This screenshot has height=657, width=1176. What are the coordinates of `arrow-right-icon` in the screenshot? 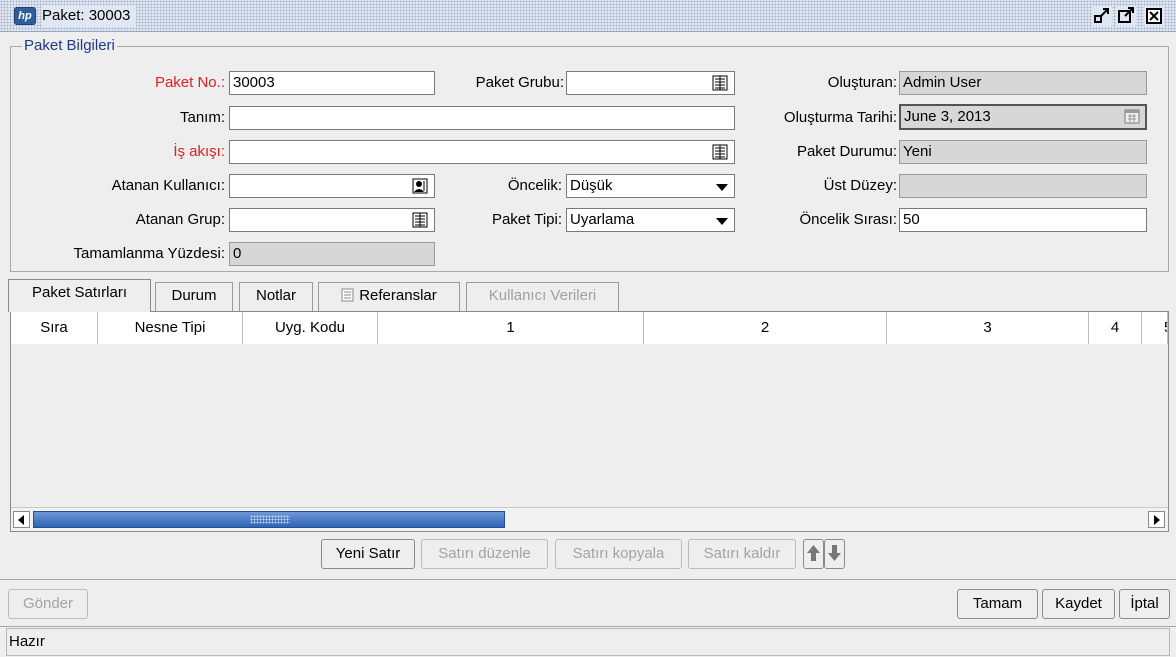 It's located at (1157, 520).